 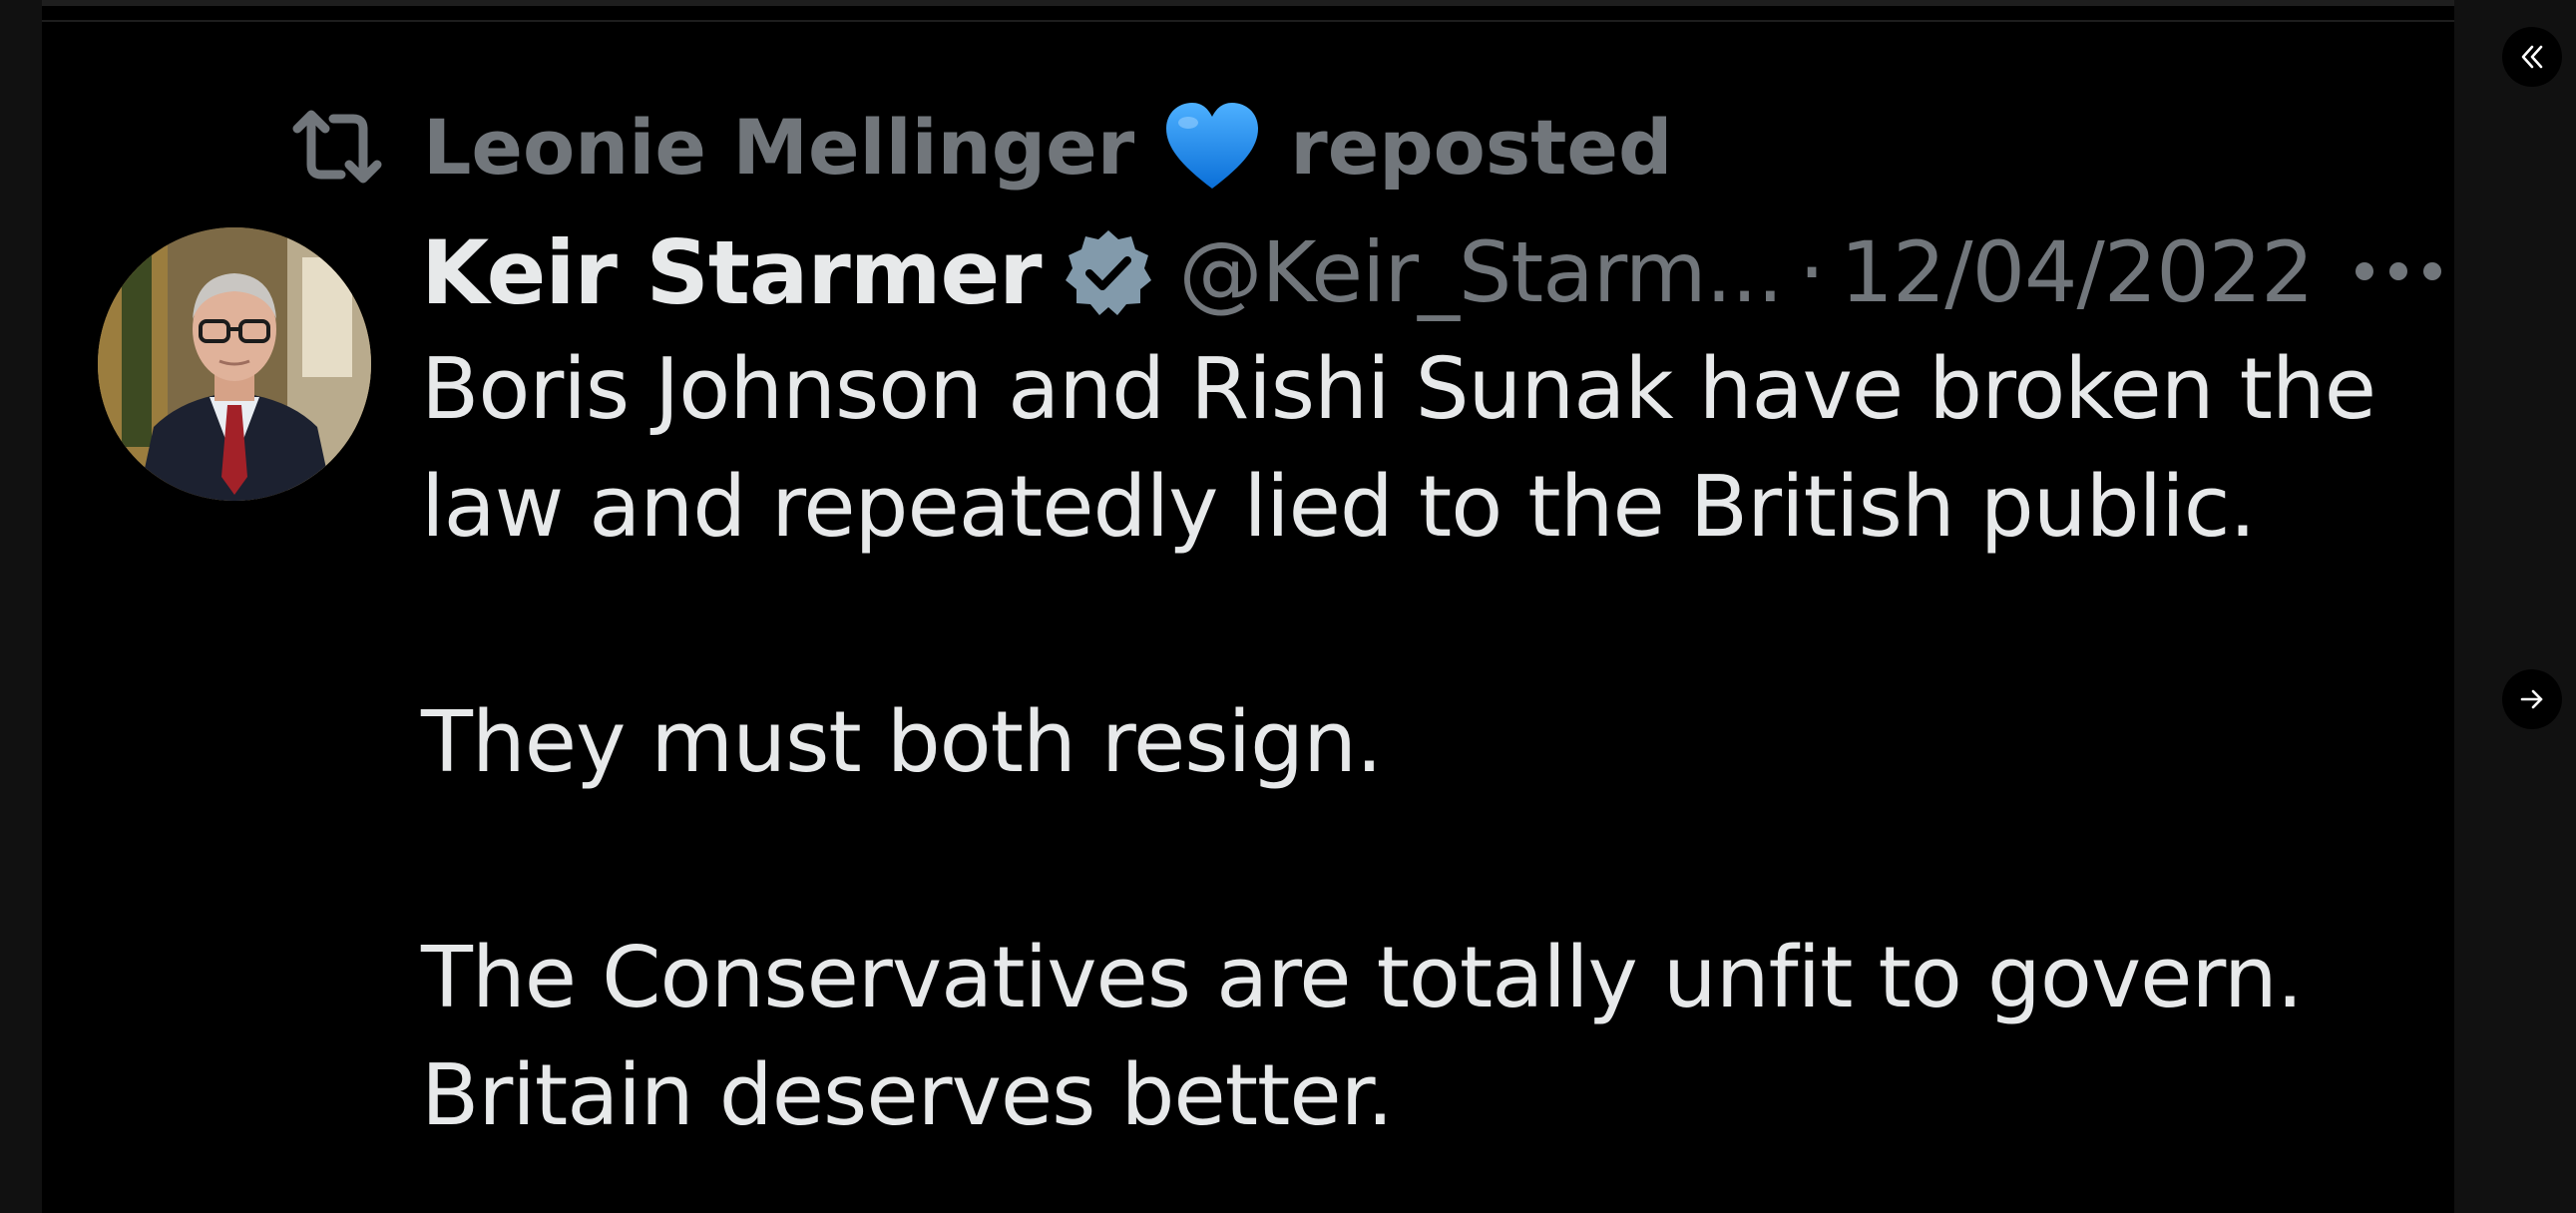 I want to click on double-chevron-left-icon, so click(x=2532, y=57).